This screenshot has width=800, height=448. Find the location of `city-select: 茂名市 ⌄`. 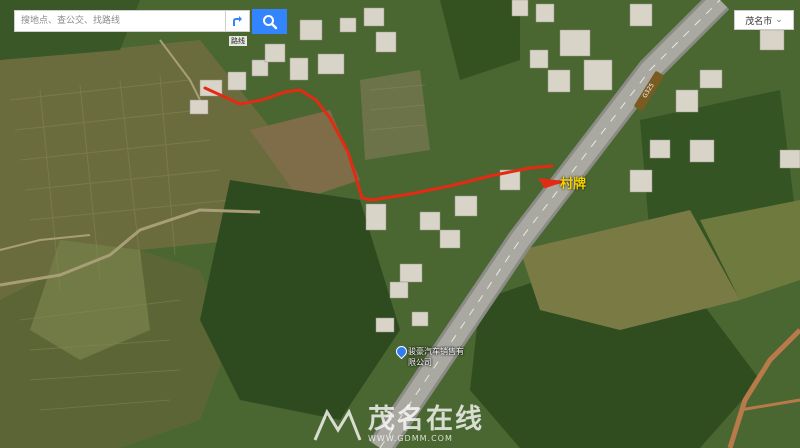

city-select: 茂名市 ⌄ is located at coordinates (764, 20).